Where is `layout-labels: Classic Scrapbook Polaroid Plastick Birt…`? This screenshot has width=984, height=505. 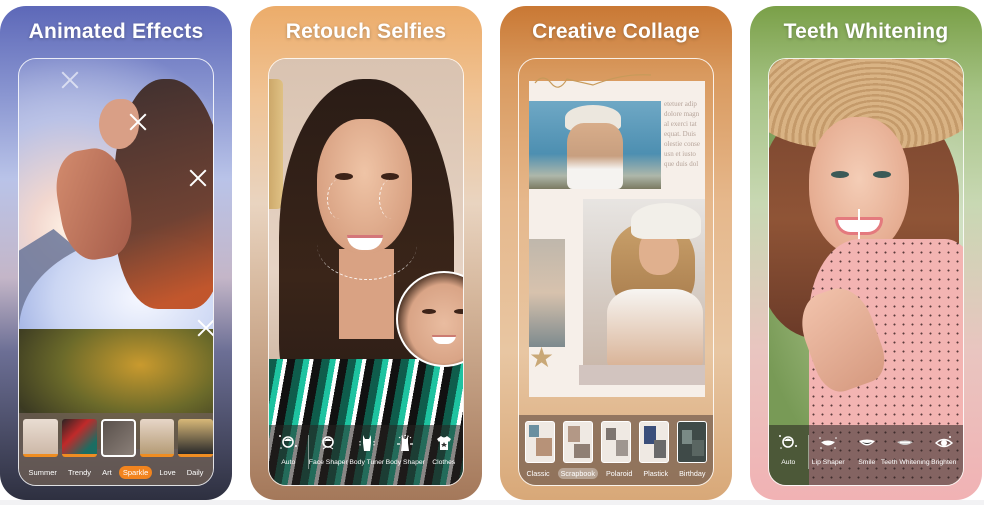 layout-labels: Classic Scrapbook Polaroid Plastick Birt… is located at coordinates (616, 473).